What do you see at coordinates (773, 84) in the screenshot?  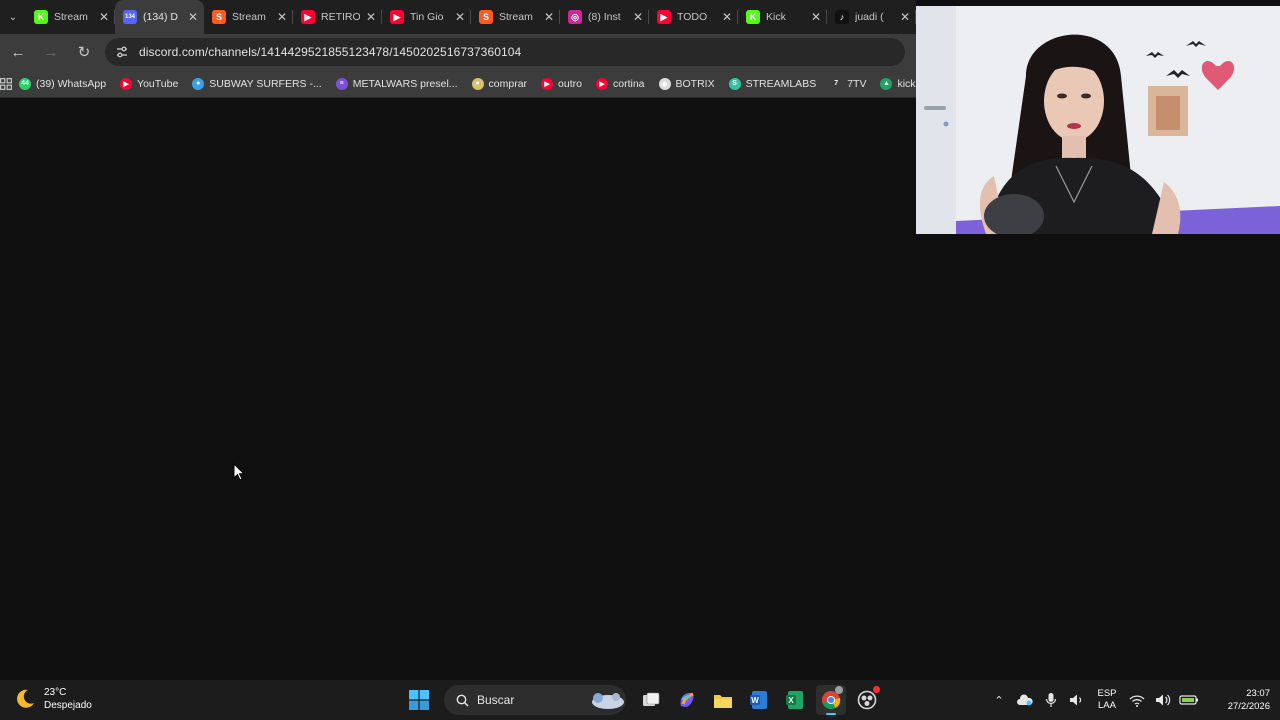 I see `bookmark-item: S STREAMLABS` at bounding box center [773, 84].